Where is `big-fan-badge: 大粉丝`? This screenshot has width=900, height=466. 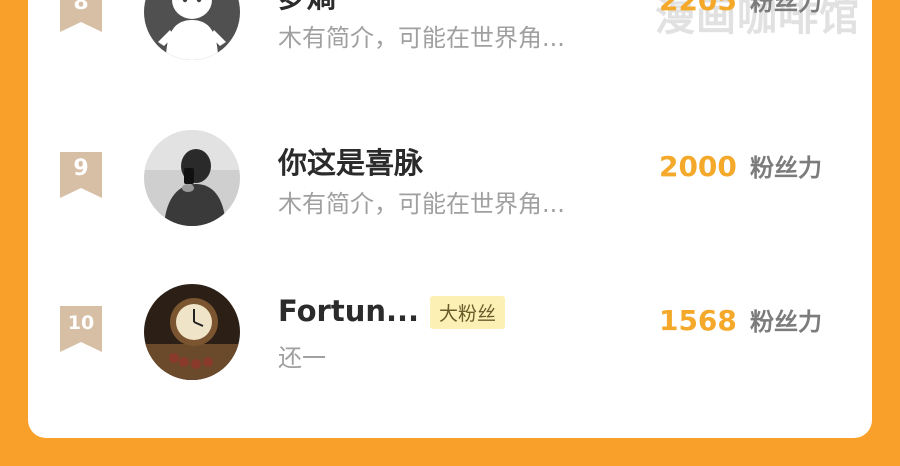 big-fan-badge: 大粉丝 is located at coordinates (468, 312).